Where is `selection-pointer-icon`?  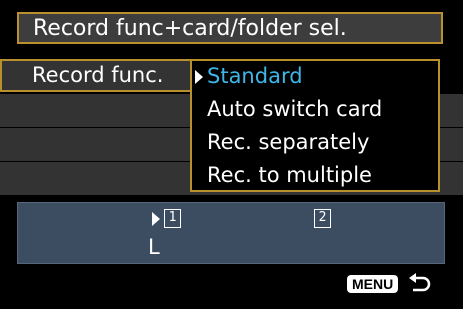
selection-pointer-icon is located at coordinates (199, 77).